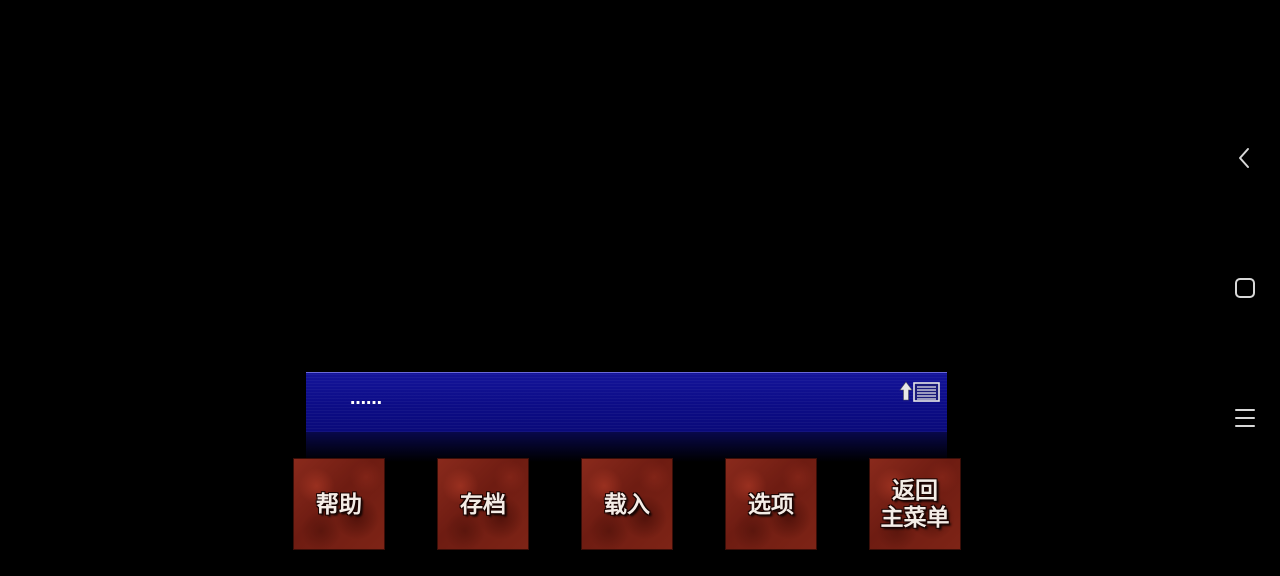 The height and width of the screenshot is (576, 1280). I want to click on load-button: 载入, so click(627, 504).